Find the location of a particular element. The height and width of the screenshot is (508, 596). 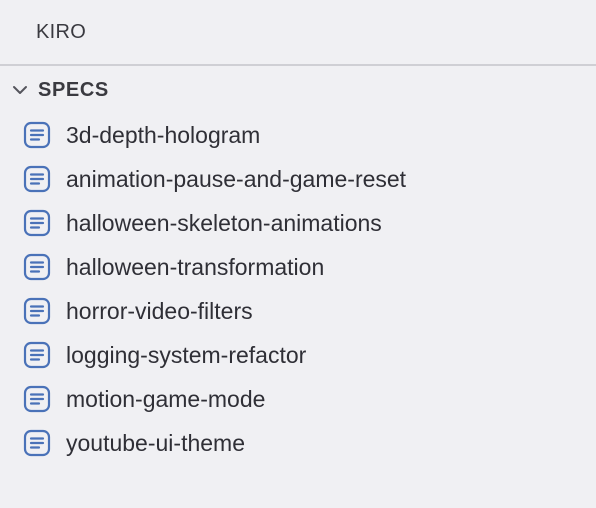

spec-item: 3d-depth-hologram is located at coordinates (298, 135).